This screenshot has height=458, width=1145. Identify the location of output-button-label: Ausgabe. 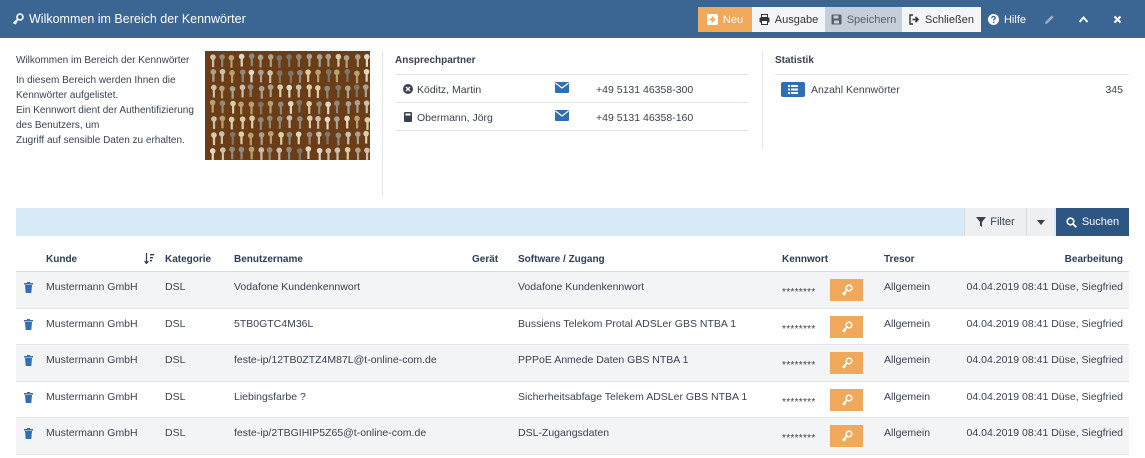
(796, 19).